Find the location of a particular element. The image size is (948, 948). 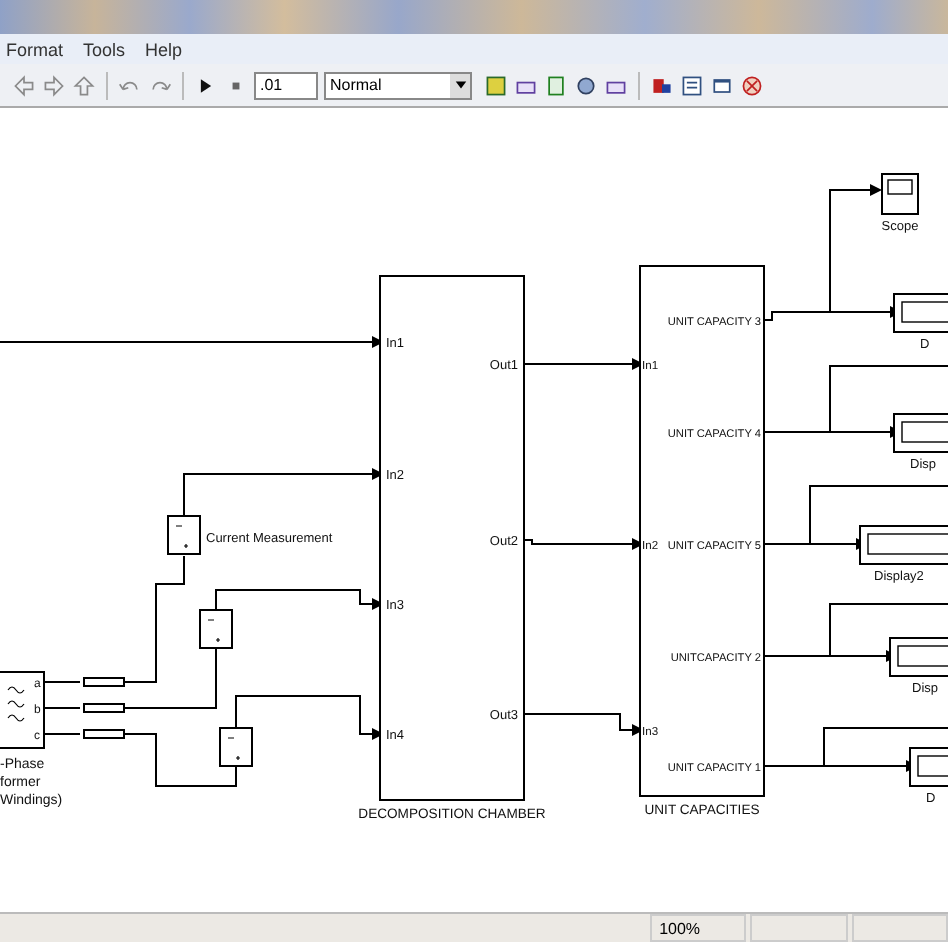

up-arrow-icon is located at coordinates (84, 85).